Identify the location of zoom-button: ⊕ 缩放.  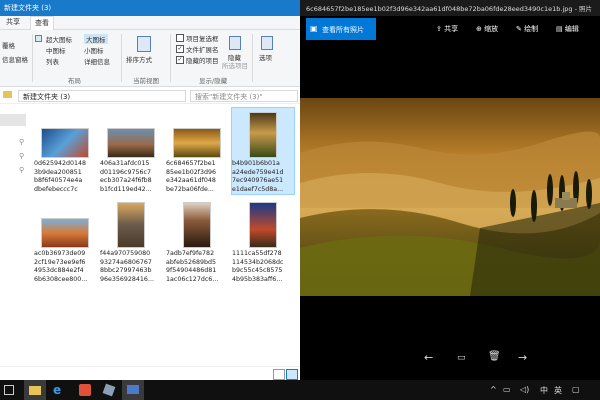
(487, 29).